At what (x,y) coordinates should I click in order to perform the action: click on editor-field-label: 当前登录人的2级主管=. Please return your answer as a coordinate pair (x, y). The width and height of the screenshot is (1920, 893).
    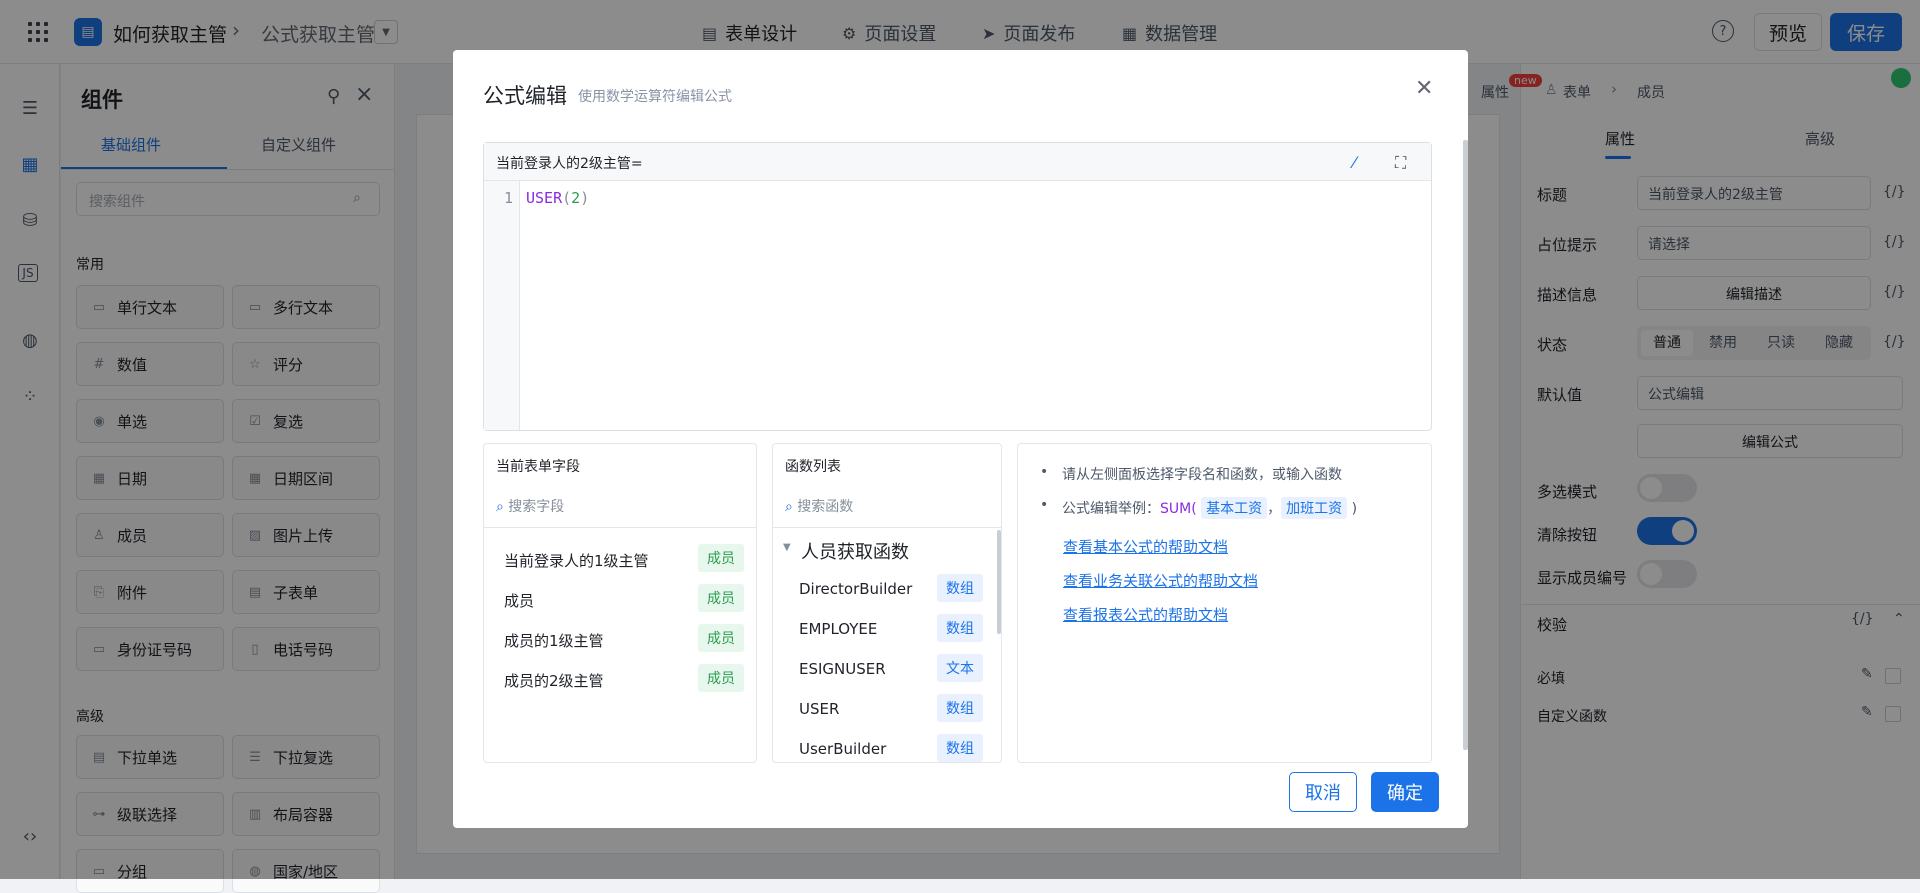
    Looking at the image, I should click on (569, 164).